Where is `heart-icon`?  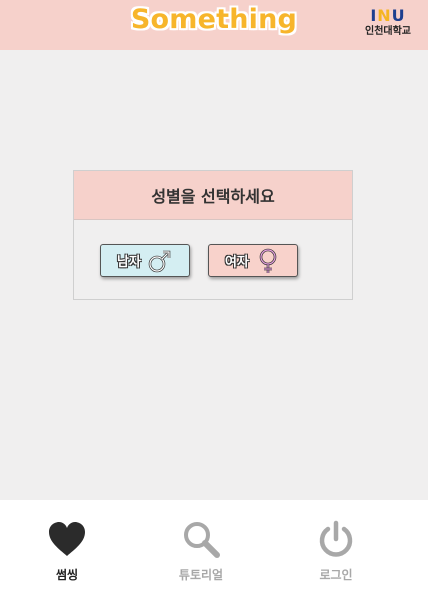
heart-icon is located at coordinates (67, 539).